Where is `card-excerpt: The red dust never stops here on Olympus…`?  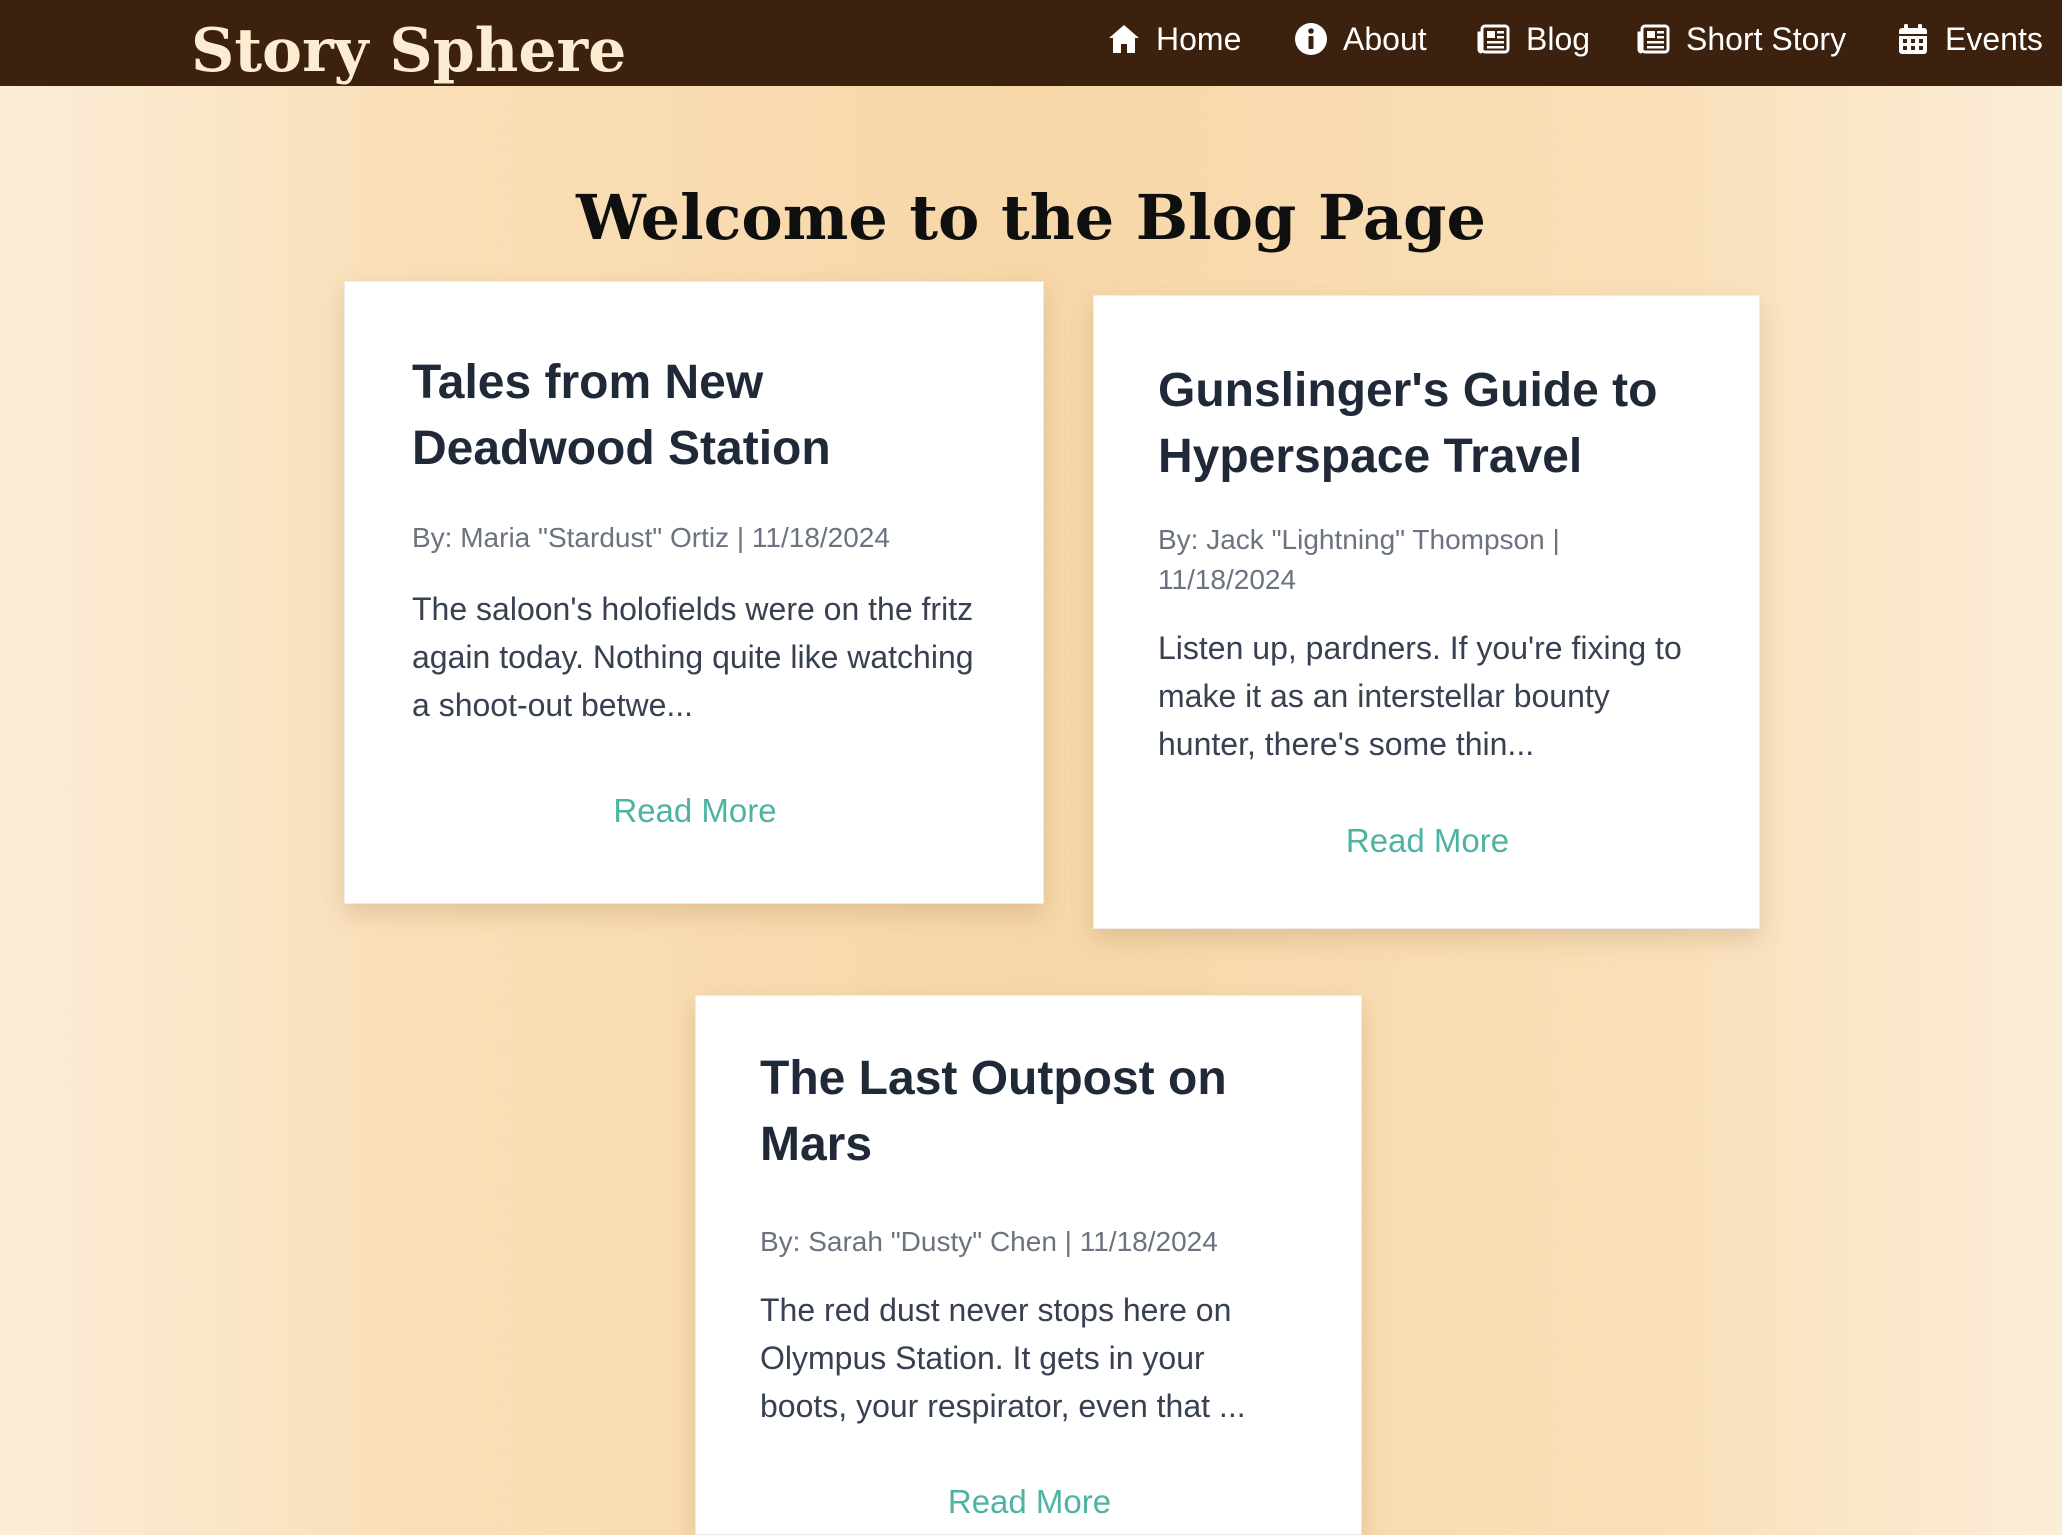 card-excerpt: The red dust never stops here on Olympus… is located at coordinates (1003, 1358).